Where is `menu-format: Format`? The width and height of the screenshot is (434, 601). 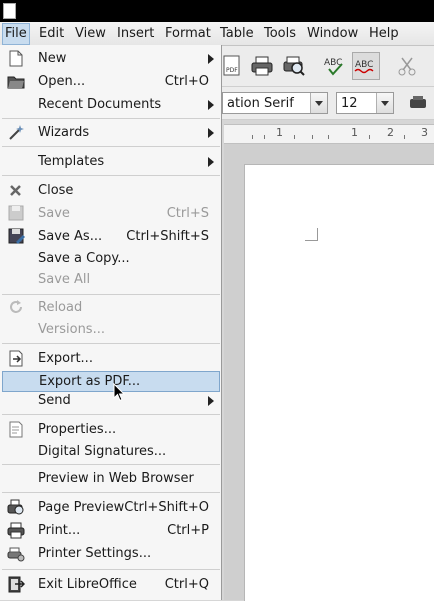
menu-format: Format is located at coordinates (188, 34).